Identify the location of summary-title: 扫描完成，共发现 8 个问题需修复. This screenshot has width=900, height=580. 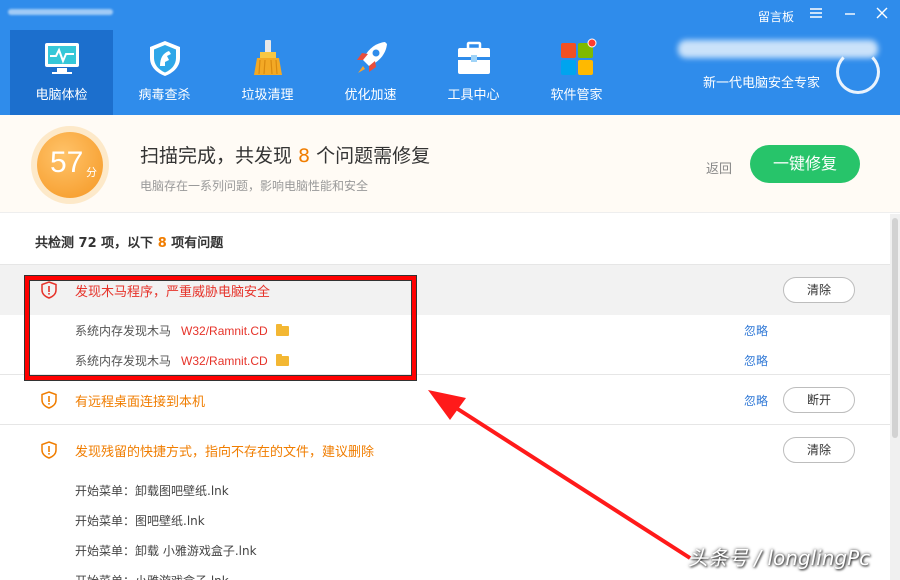
(285, 154).